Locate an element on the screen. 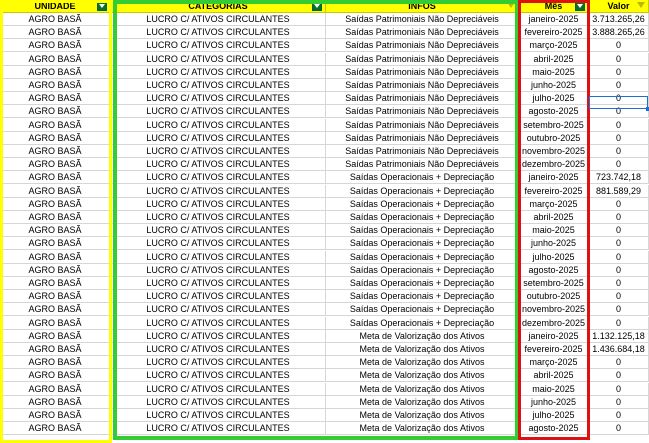 The width and height of the screenshot is (649, 443). mes-cell: fevereiro-2025 is located at coordinates (554, 349).